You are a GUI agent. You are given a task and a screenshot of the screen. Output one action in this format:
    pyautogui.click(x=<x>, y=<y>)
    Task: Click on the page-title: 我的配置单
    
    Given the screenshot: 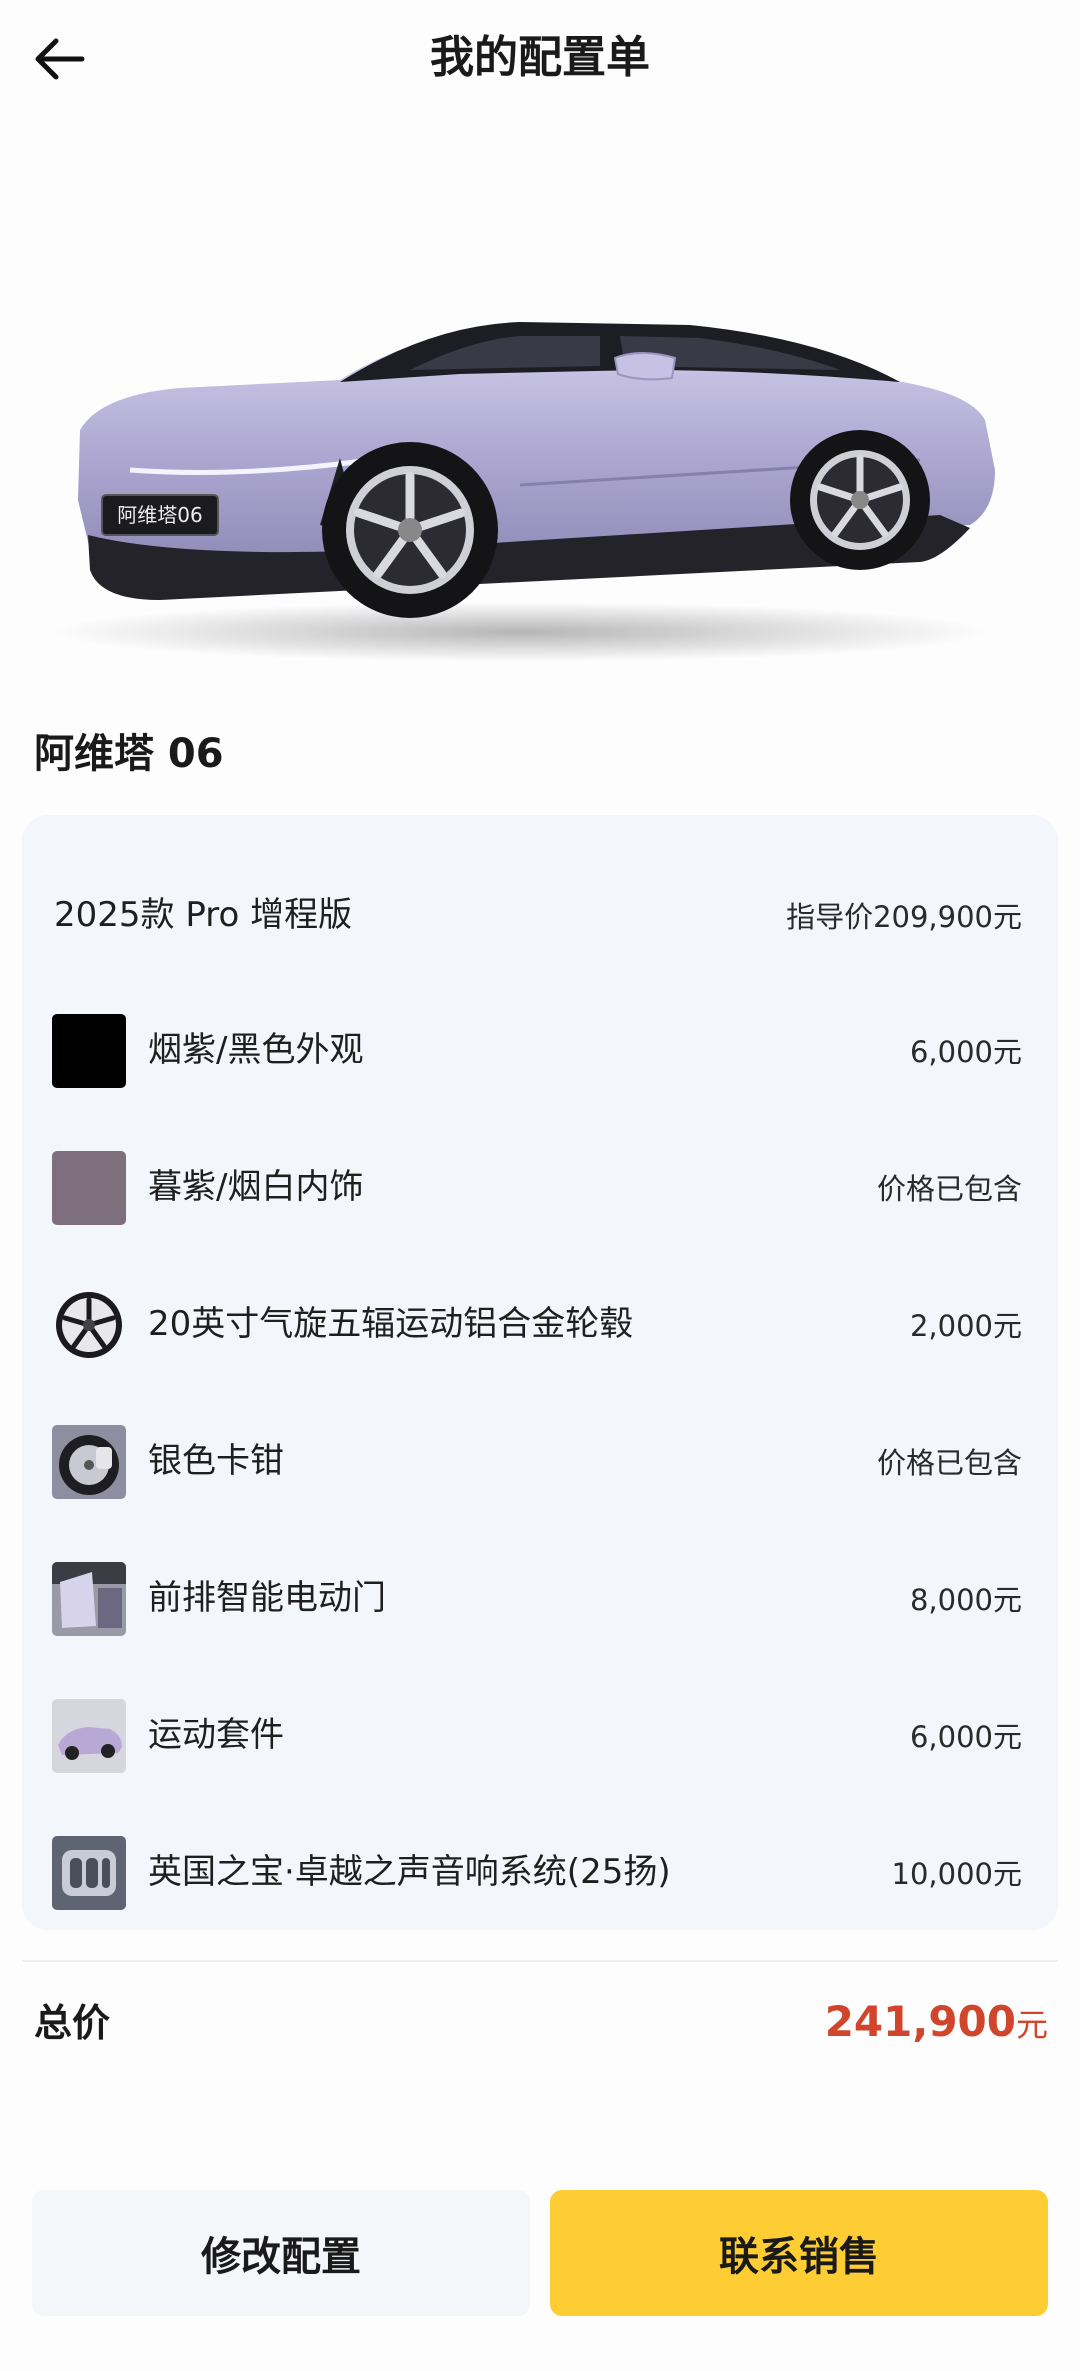 What is the action you would take?
    pyautogui.click(x=540, y=57)
    